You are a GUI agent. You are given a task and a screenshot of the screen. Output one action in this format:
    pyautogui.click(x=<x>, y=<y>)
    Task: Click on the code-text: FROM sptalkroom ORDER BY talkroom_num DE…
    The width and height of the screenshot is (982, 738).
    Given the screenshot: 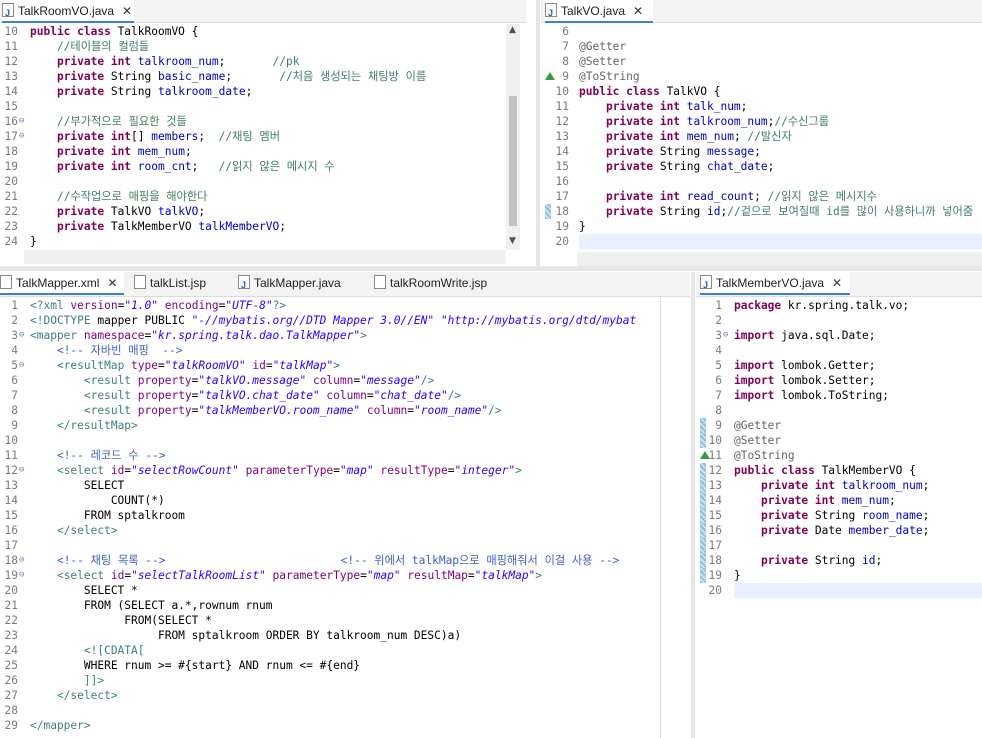 What is the action you would take?
    pyautogui.click(x=245, y=635)
    